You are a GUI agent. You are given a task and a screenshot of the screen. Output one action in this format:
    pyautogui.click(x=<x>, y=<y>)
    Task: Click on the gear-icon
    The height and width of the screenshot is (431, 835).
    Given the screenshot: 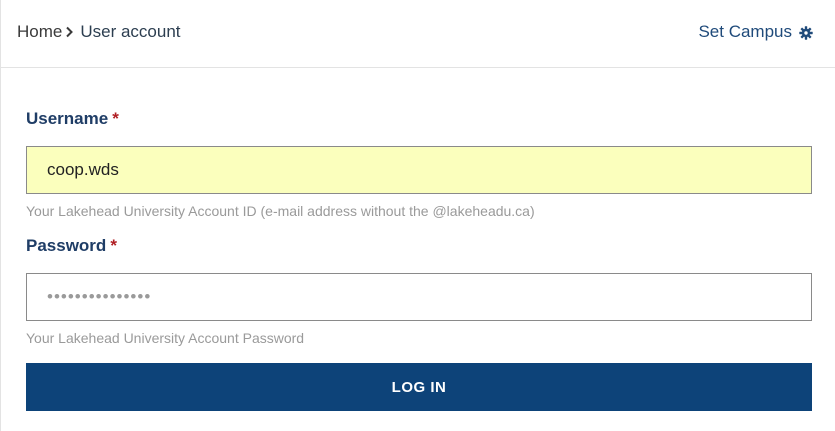 What is the action you would take?
    pyautogui.click(x=806, y=32)
    